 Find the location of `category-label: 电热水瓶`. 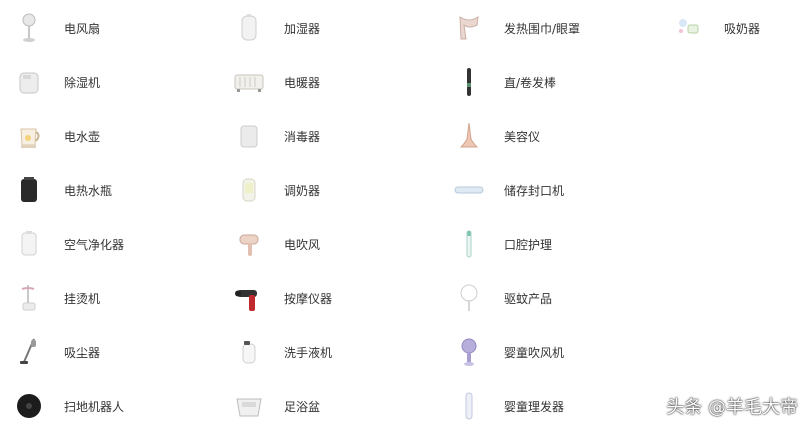

category-label: 电热水瓶 is located at coordinates (88, 190).